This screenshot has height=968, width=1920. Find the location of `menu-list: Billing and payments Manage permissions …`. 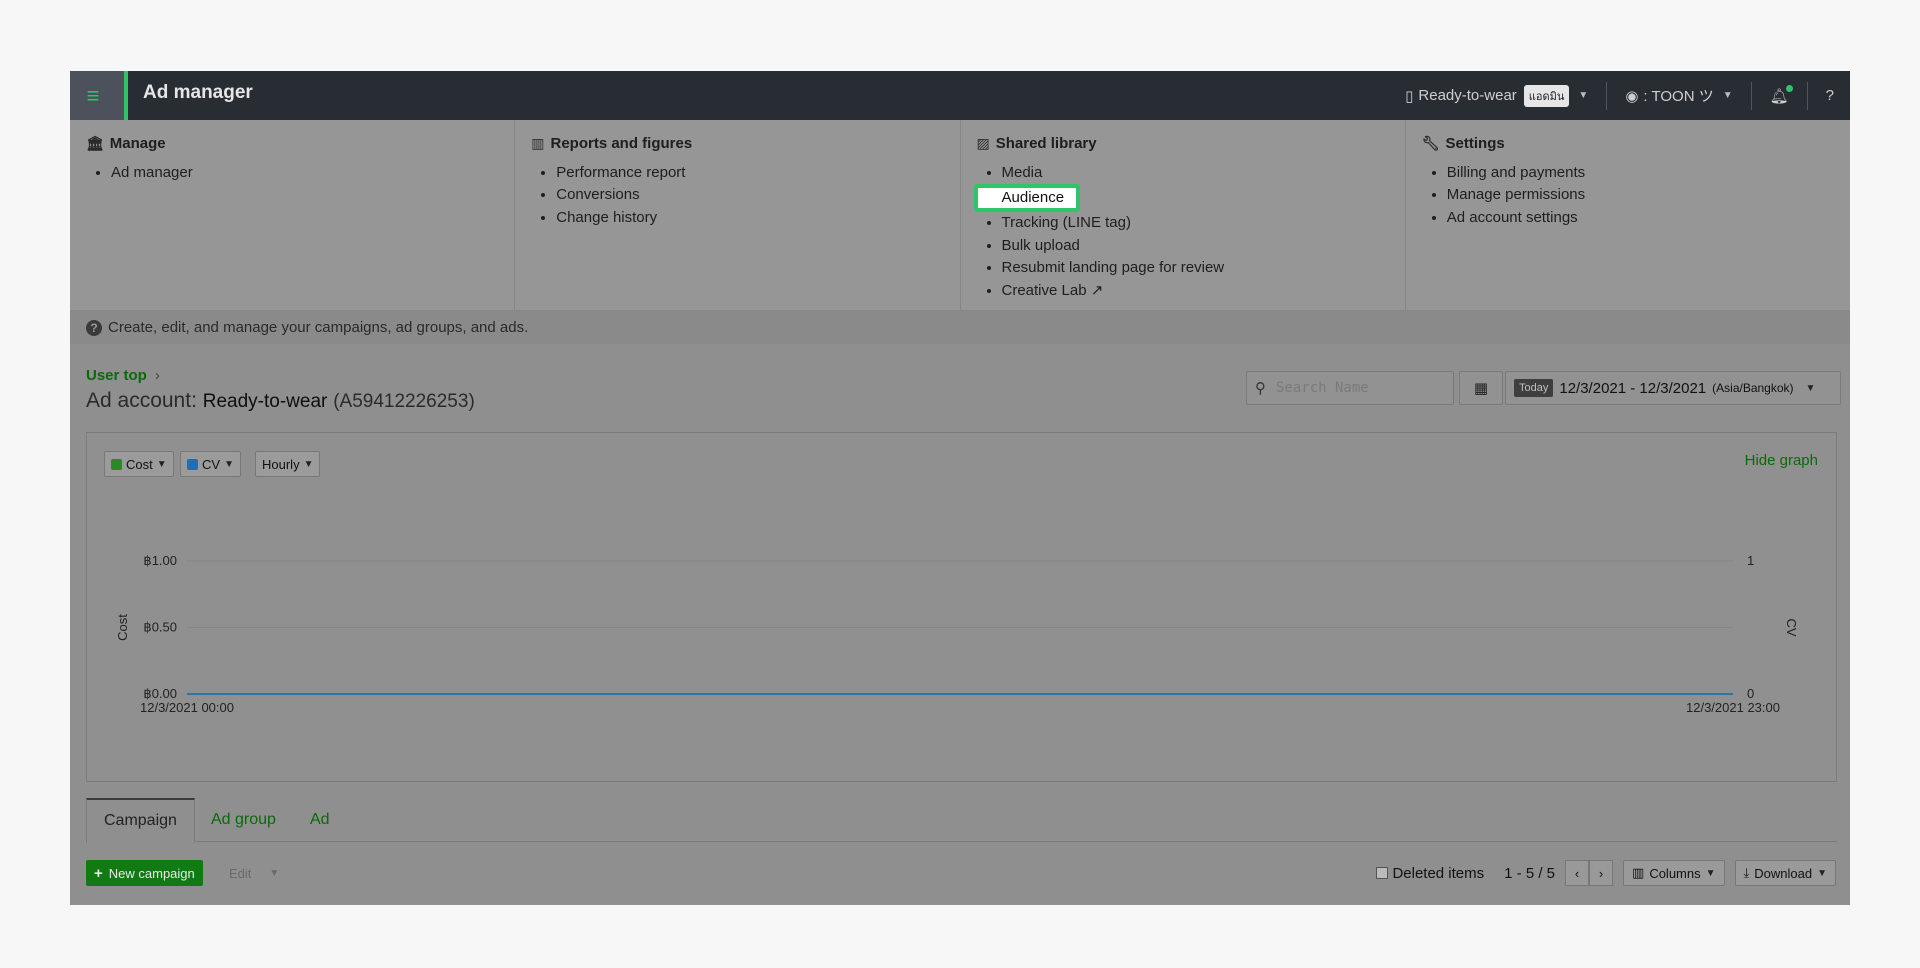

menu-list: Billing and payments Manage permissions … is located at coordinates (1628, 195).